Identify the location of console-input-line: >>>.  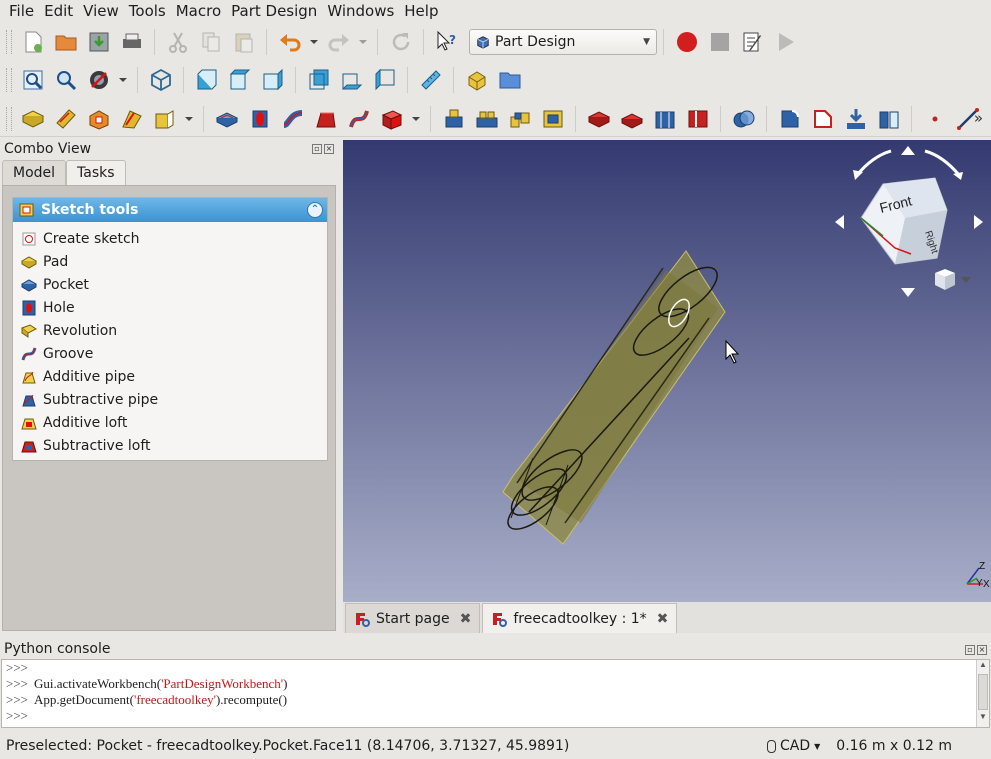
(495, 716).